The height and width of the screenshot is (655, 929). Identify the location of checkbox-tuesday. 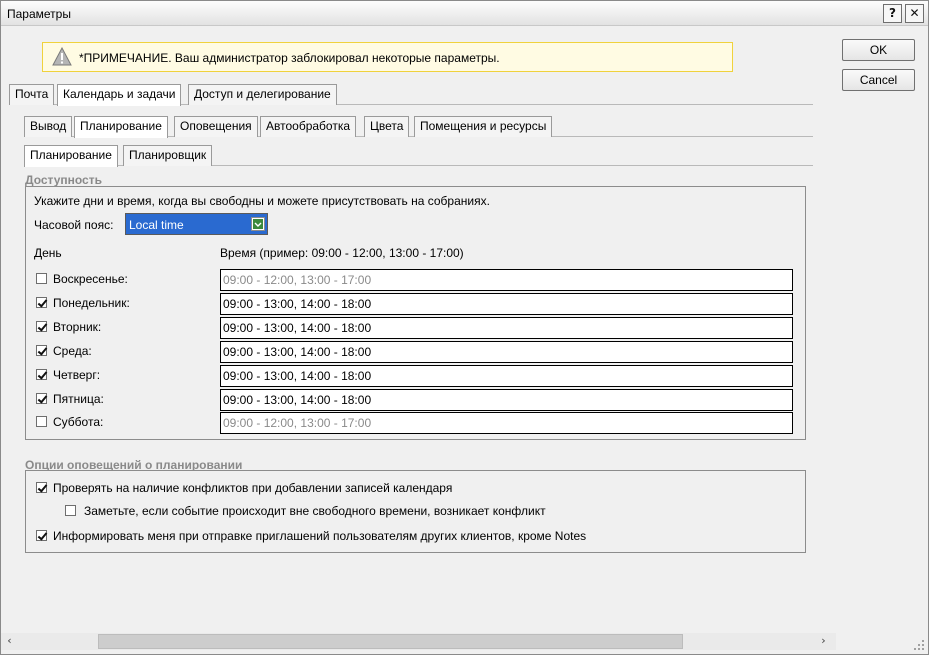
(41, 326).